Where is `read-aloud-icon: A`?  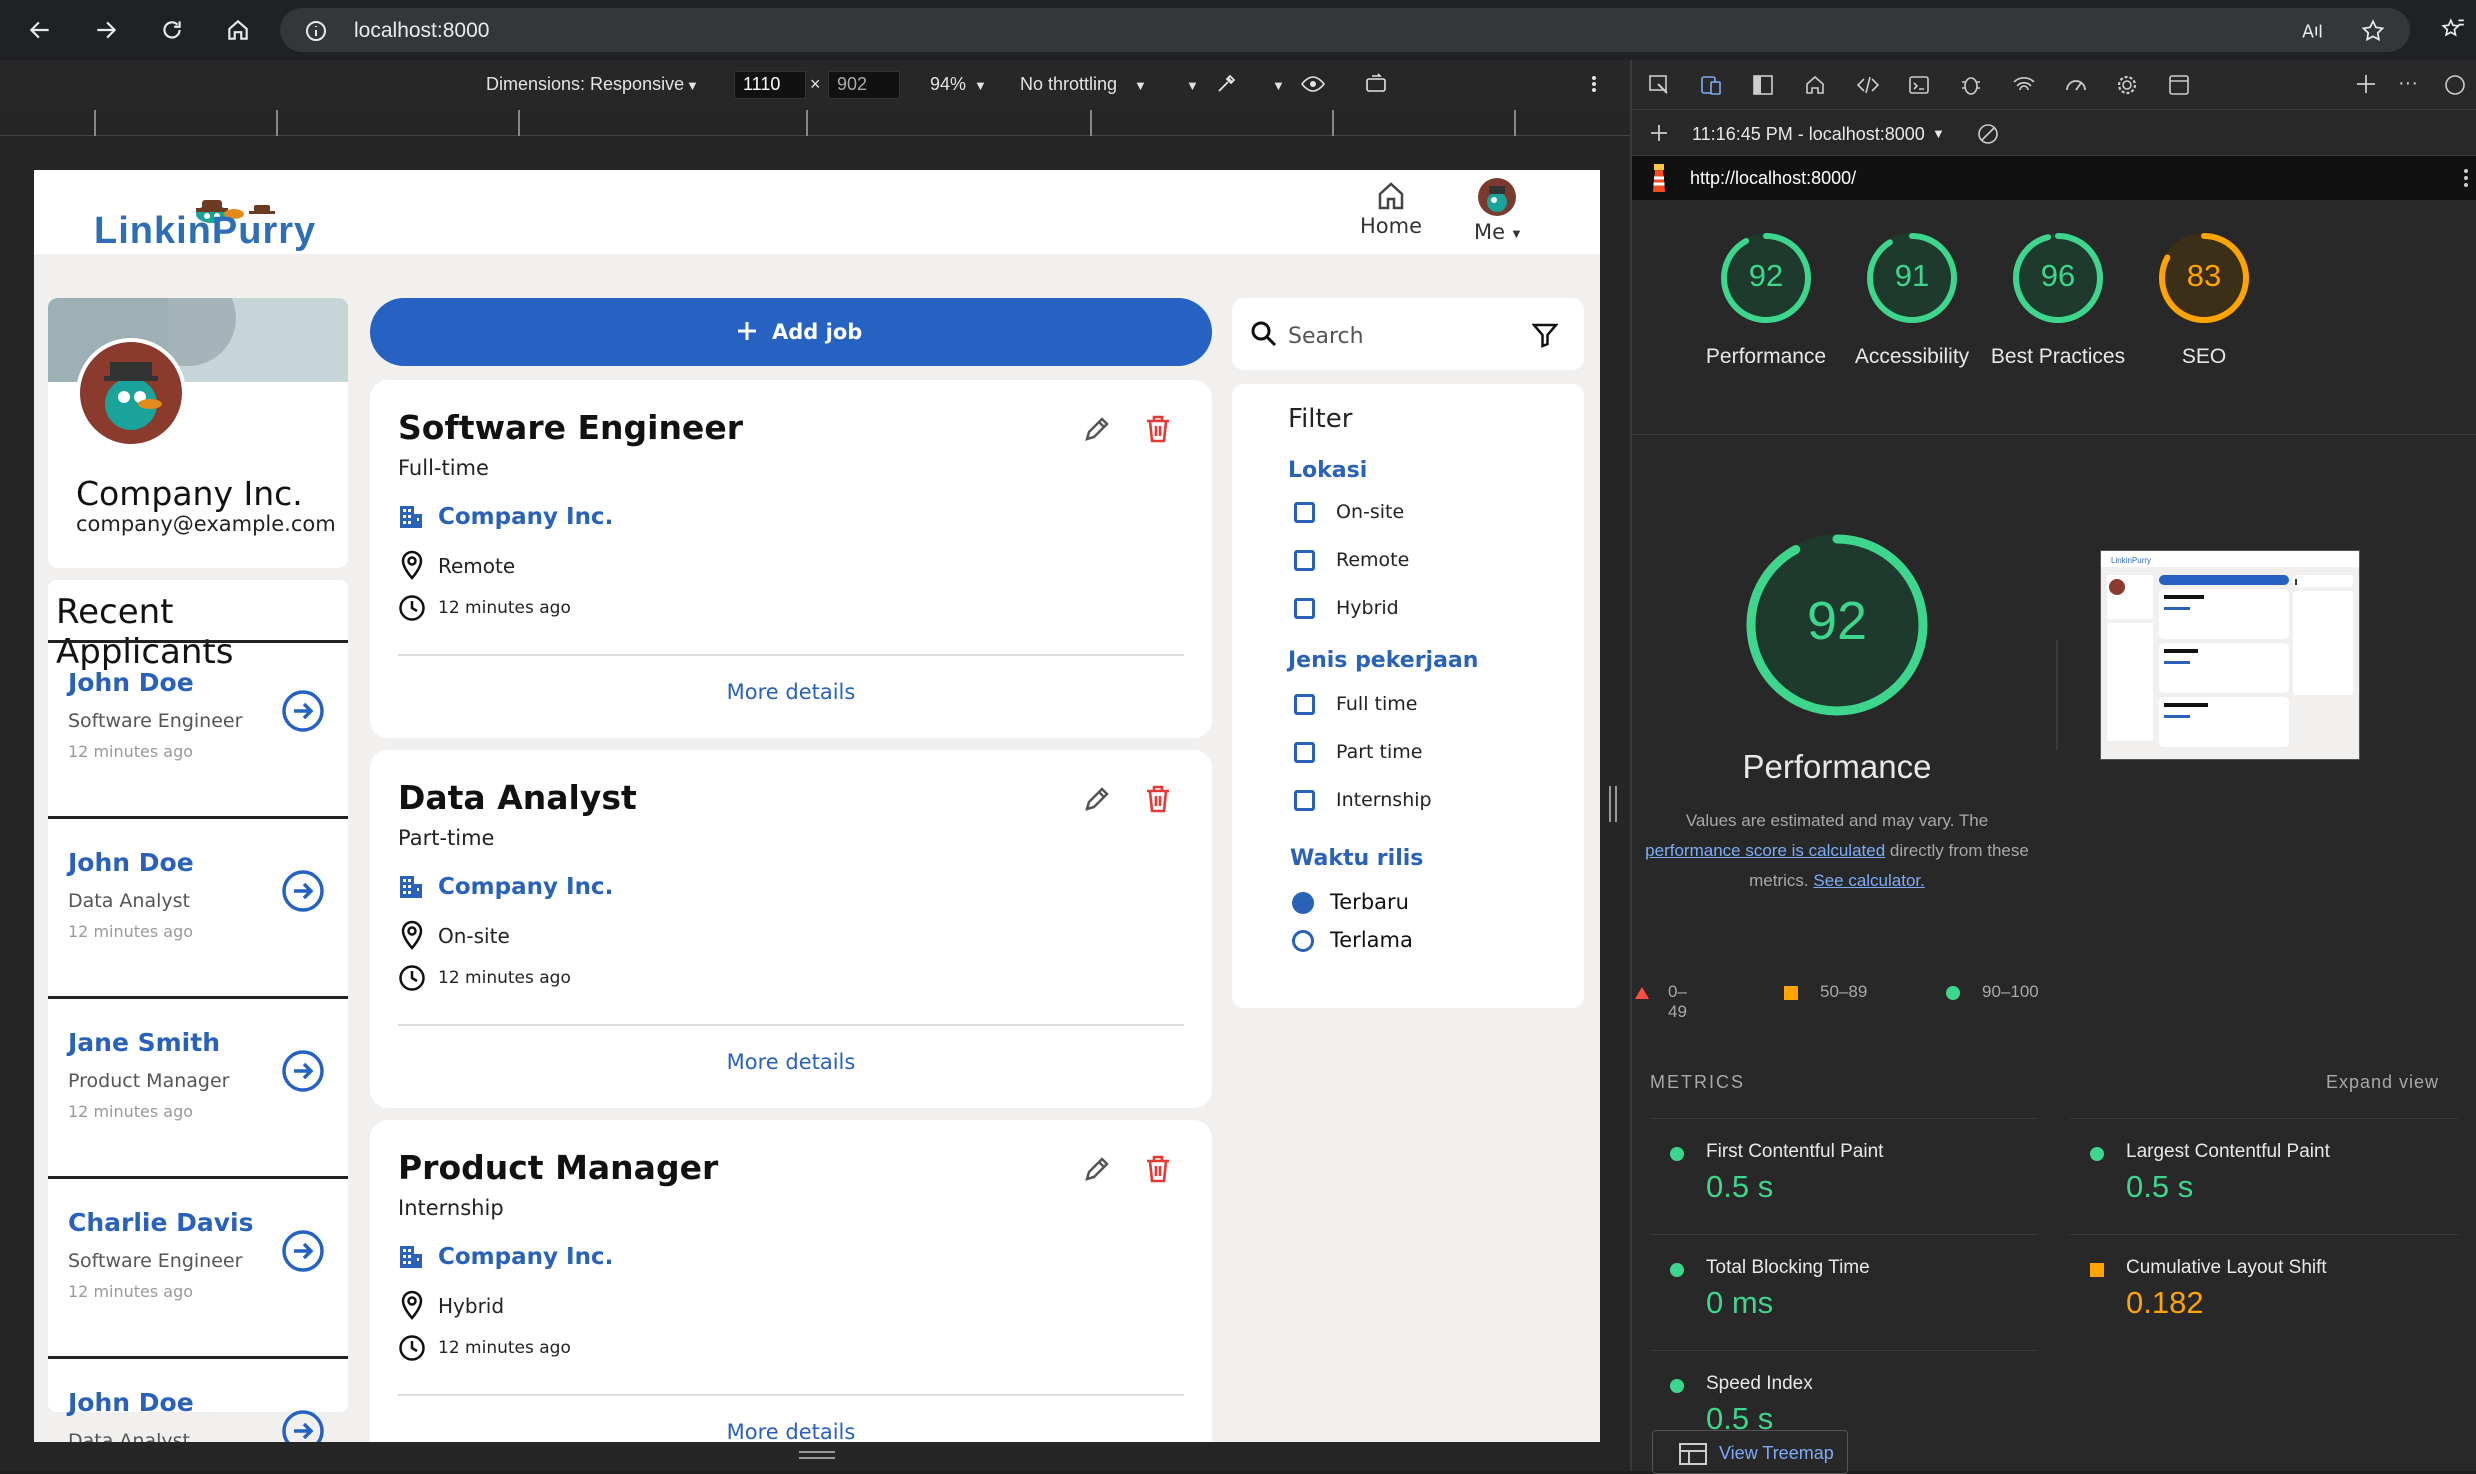 read-aloud-icon: A is located at coordinates (2313, 31).